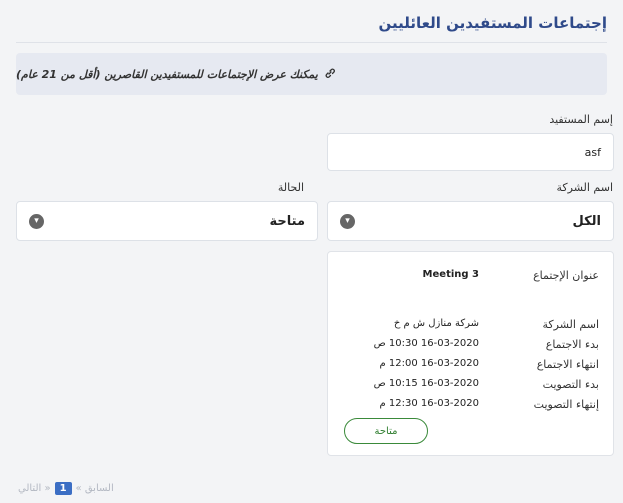 This screenshot has width=623, height=503. What do you see at coordinates (570, 324) in the screenshot?
I see `meeting-company-label: اسم الشركة` at bounding box center [570, 324].